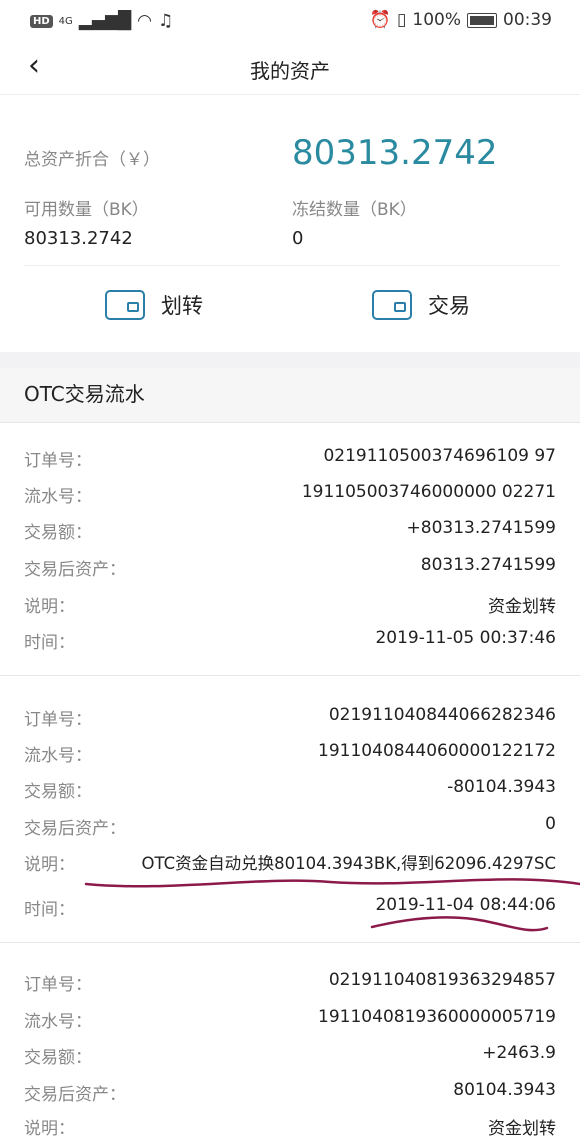  I want to click on total-asset-value: 80313.2742, so click(395, 153).